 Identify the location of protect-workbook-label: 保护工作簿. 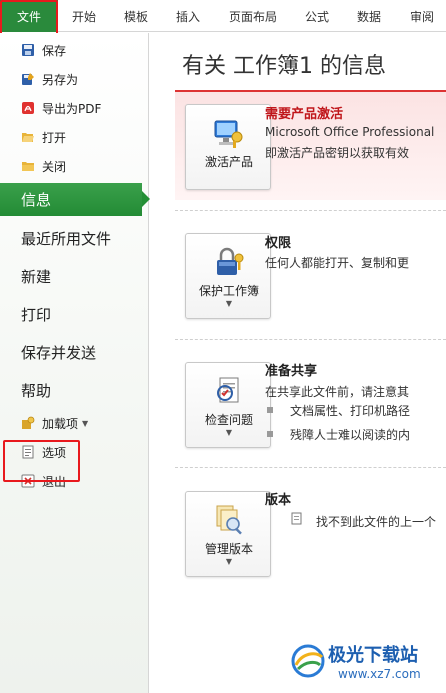
(228, 291).